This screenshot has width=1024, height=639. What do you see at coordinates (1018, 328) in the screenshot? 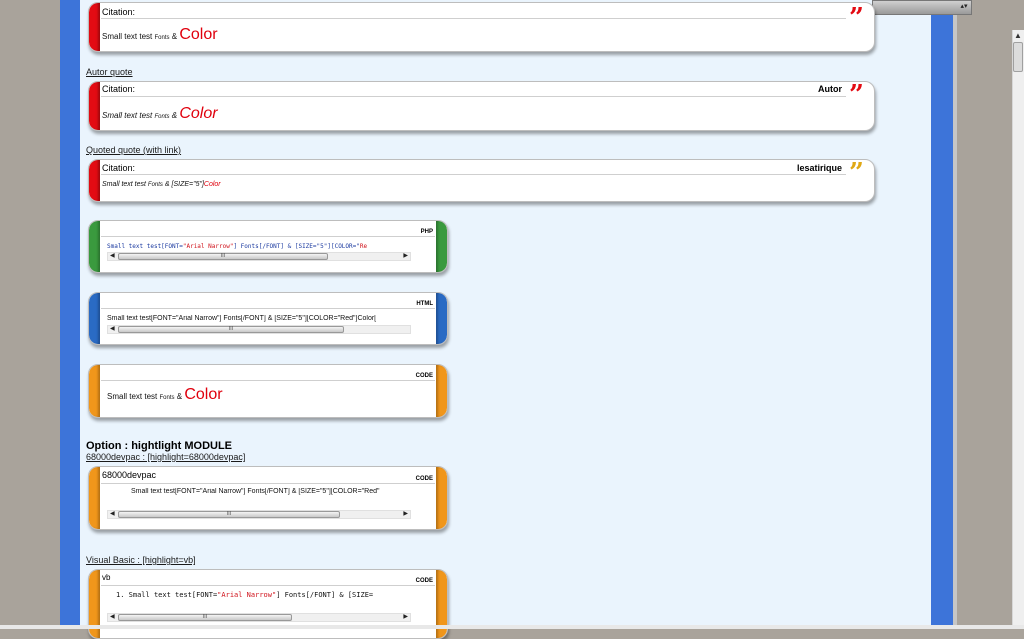
I see `window-scrollbar` at bounding box center [1018, 328].